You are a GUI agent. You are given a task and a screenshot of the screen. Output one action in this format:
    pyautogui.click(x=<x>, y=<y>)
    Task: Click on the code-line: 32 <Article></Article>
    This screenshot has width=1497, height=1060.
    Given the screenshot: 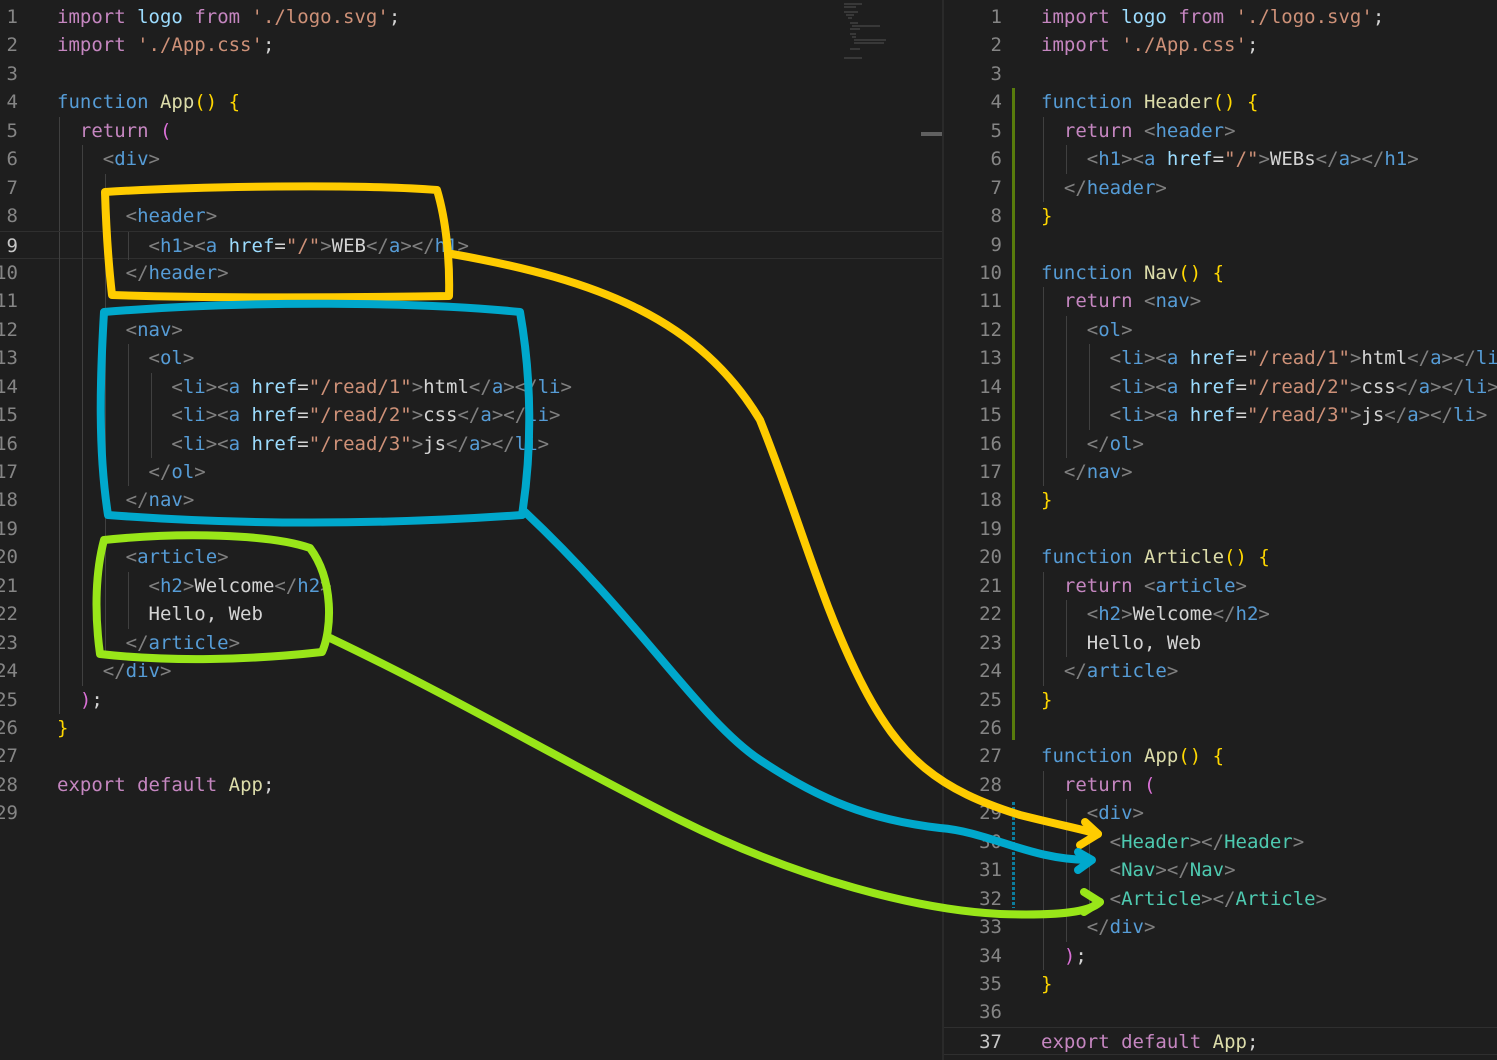 What is the action you would take?
    pyautogui.click(x=1220, y=899)
    